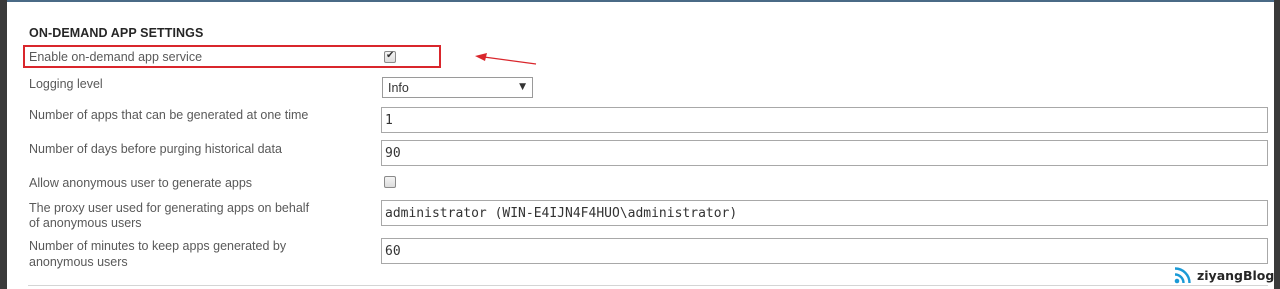 This screenshot has width=1280, height=289. What do you see at coordinates (389, 120) in the screenshot?
I see `apps-at-one-time-value: 1` at bounding box center [389, 120].